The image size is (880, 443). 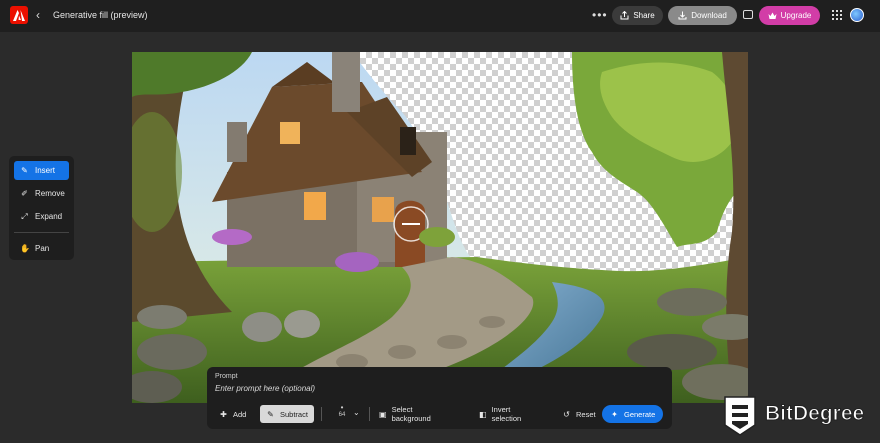 I want to click on bitdegree-watermark: BitDegree, so click(x=799, y=415).